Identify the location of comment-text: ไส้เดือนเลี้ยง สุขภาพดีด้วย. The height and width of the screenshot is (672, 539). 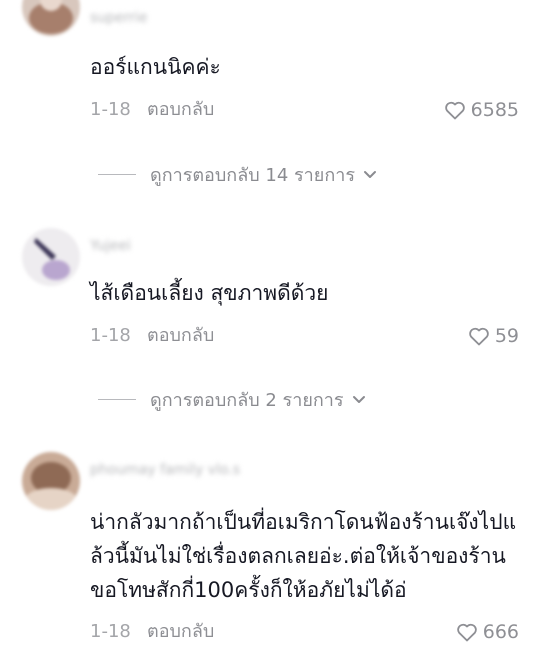
(209, 293).